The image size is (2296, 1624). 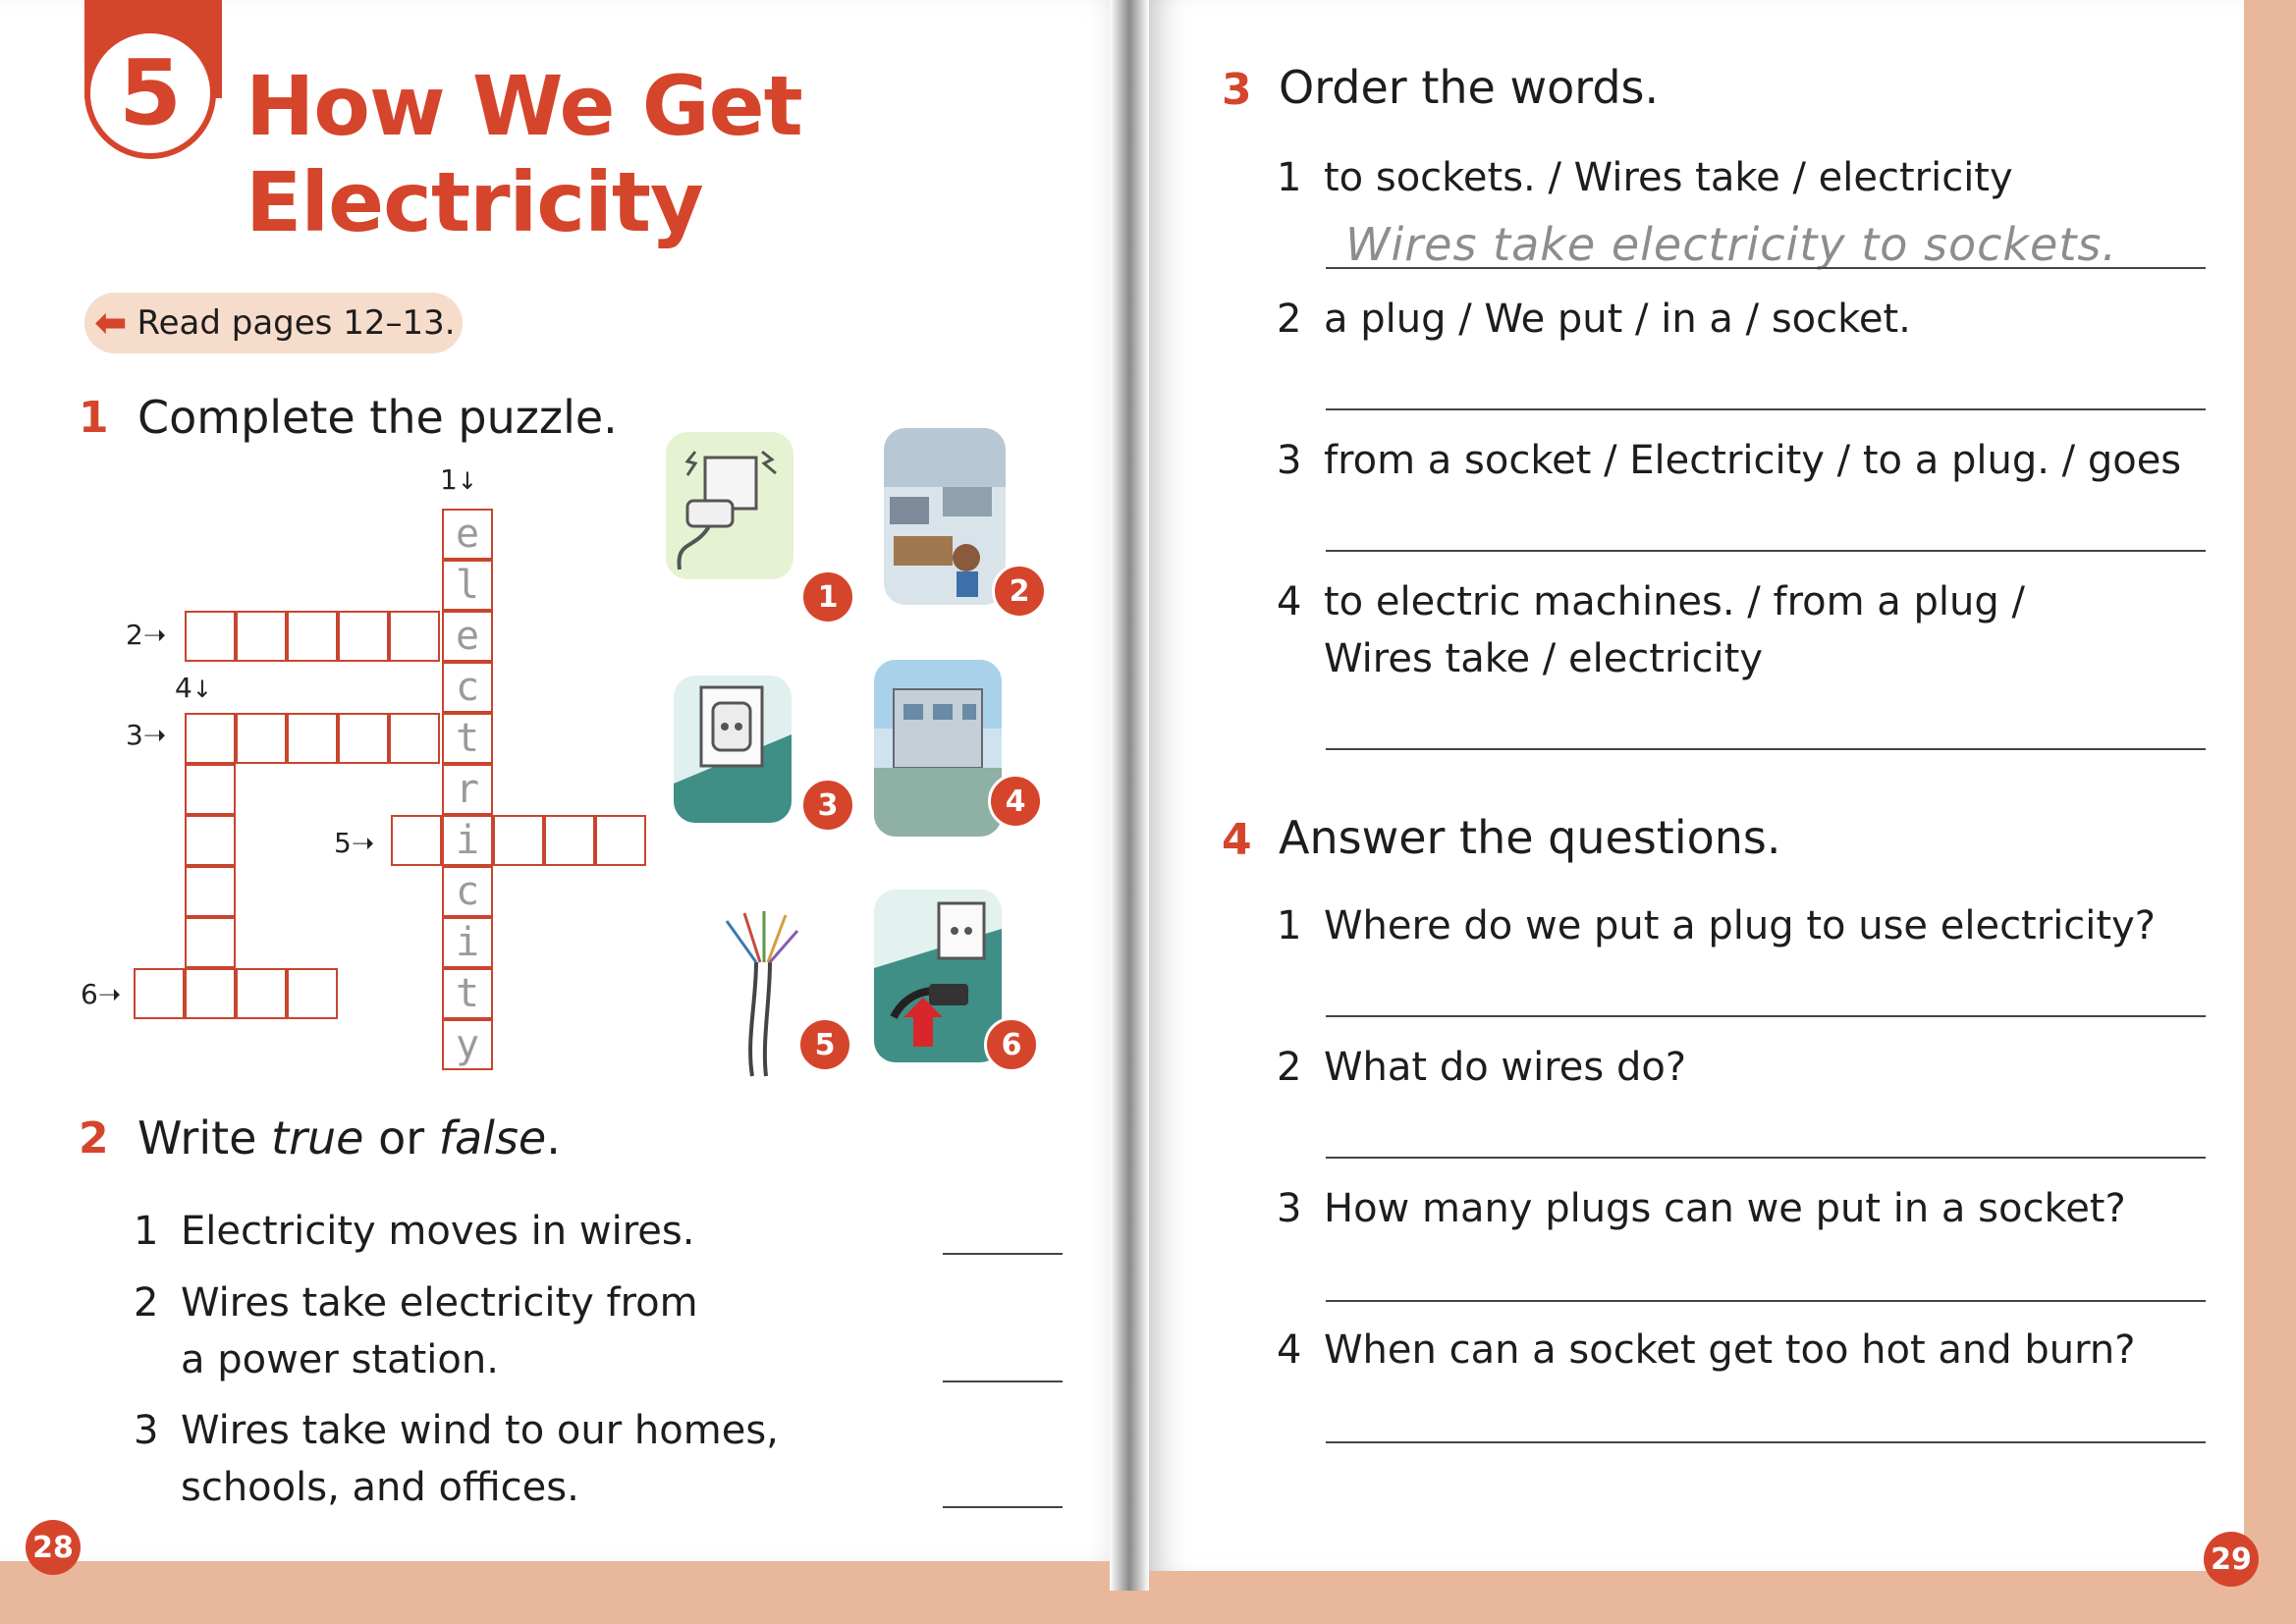 What do you see at coordinates (1731, 244) in the screenshot?
I see `order-answer-1-text: Wires take electricity to sockets.` at bounding box center [1731, 244].